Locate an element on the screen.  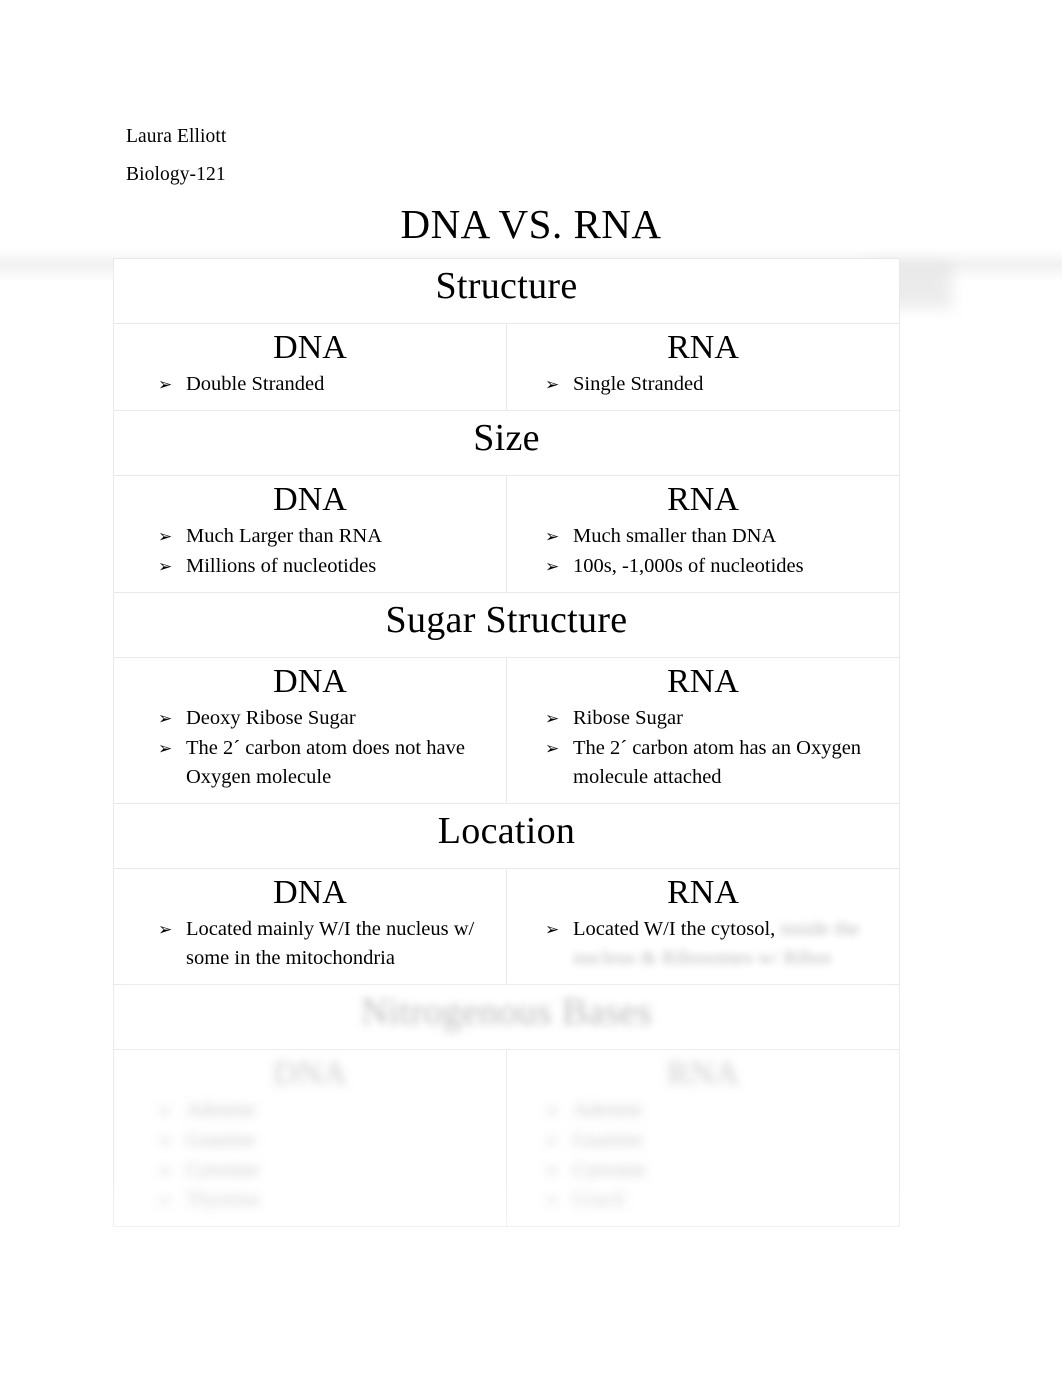
dna-list-bases: ➢ Adenine ➢ Guanine ➢ Cytosine ➢ Thymine is located at coordinates (310, 1155).